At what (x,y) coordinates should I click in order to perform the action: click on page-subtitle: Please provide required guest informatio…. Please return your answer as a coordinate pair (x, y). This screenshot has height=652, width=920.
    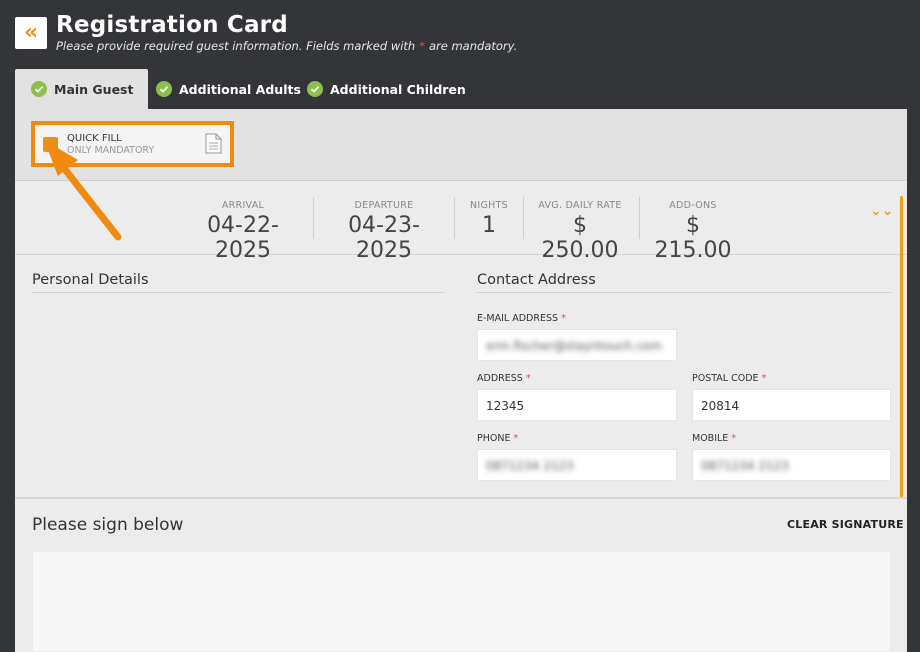
    Looking at the image, I should click on (287, 46).